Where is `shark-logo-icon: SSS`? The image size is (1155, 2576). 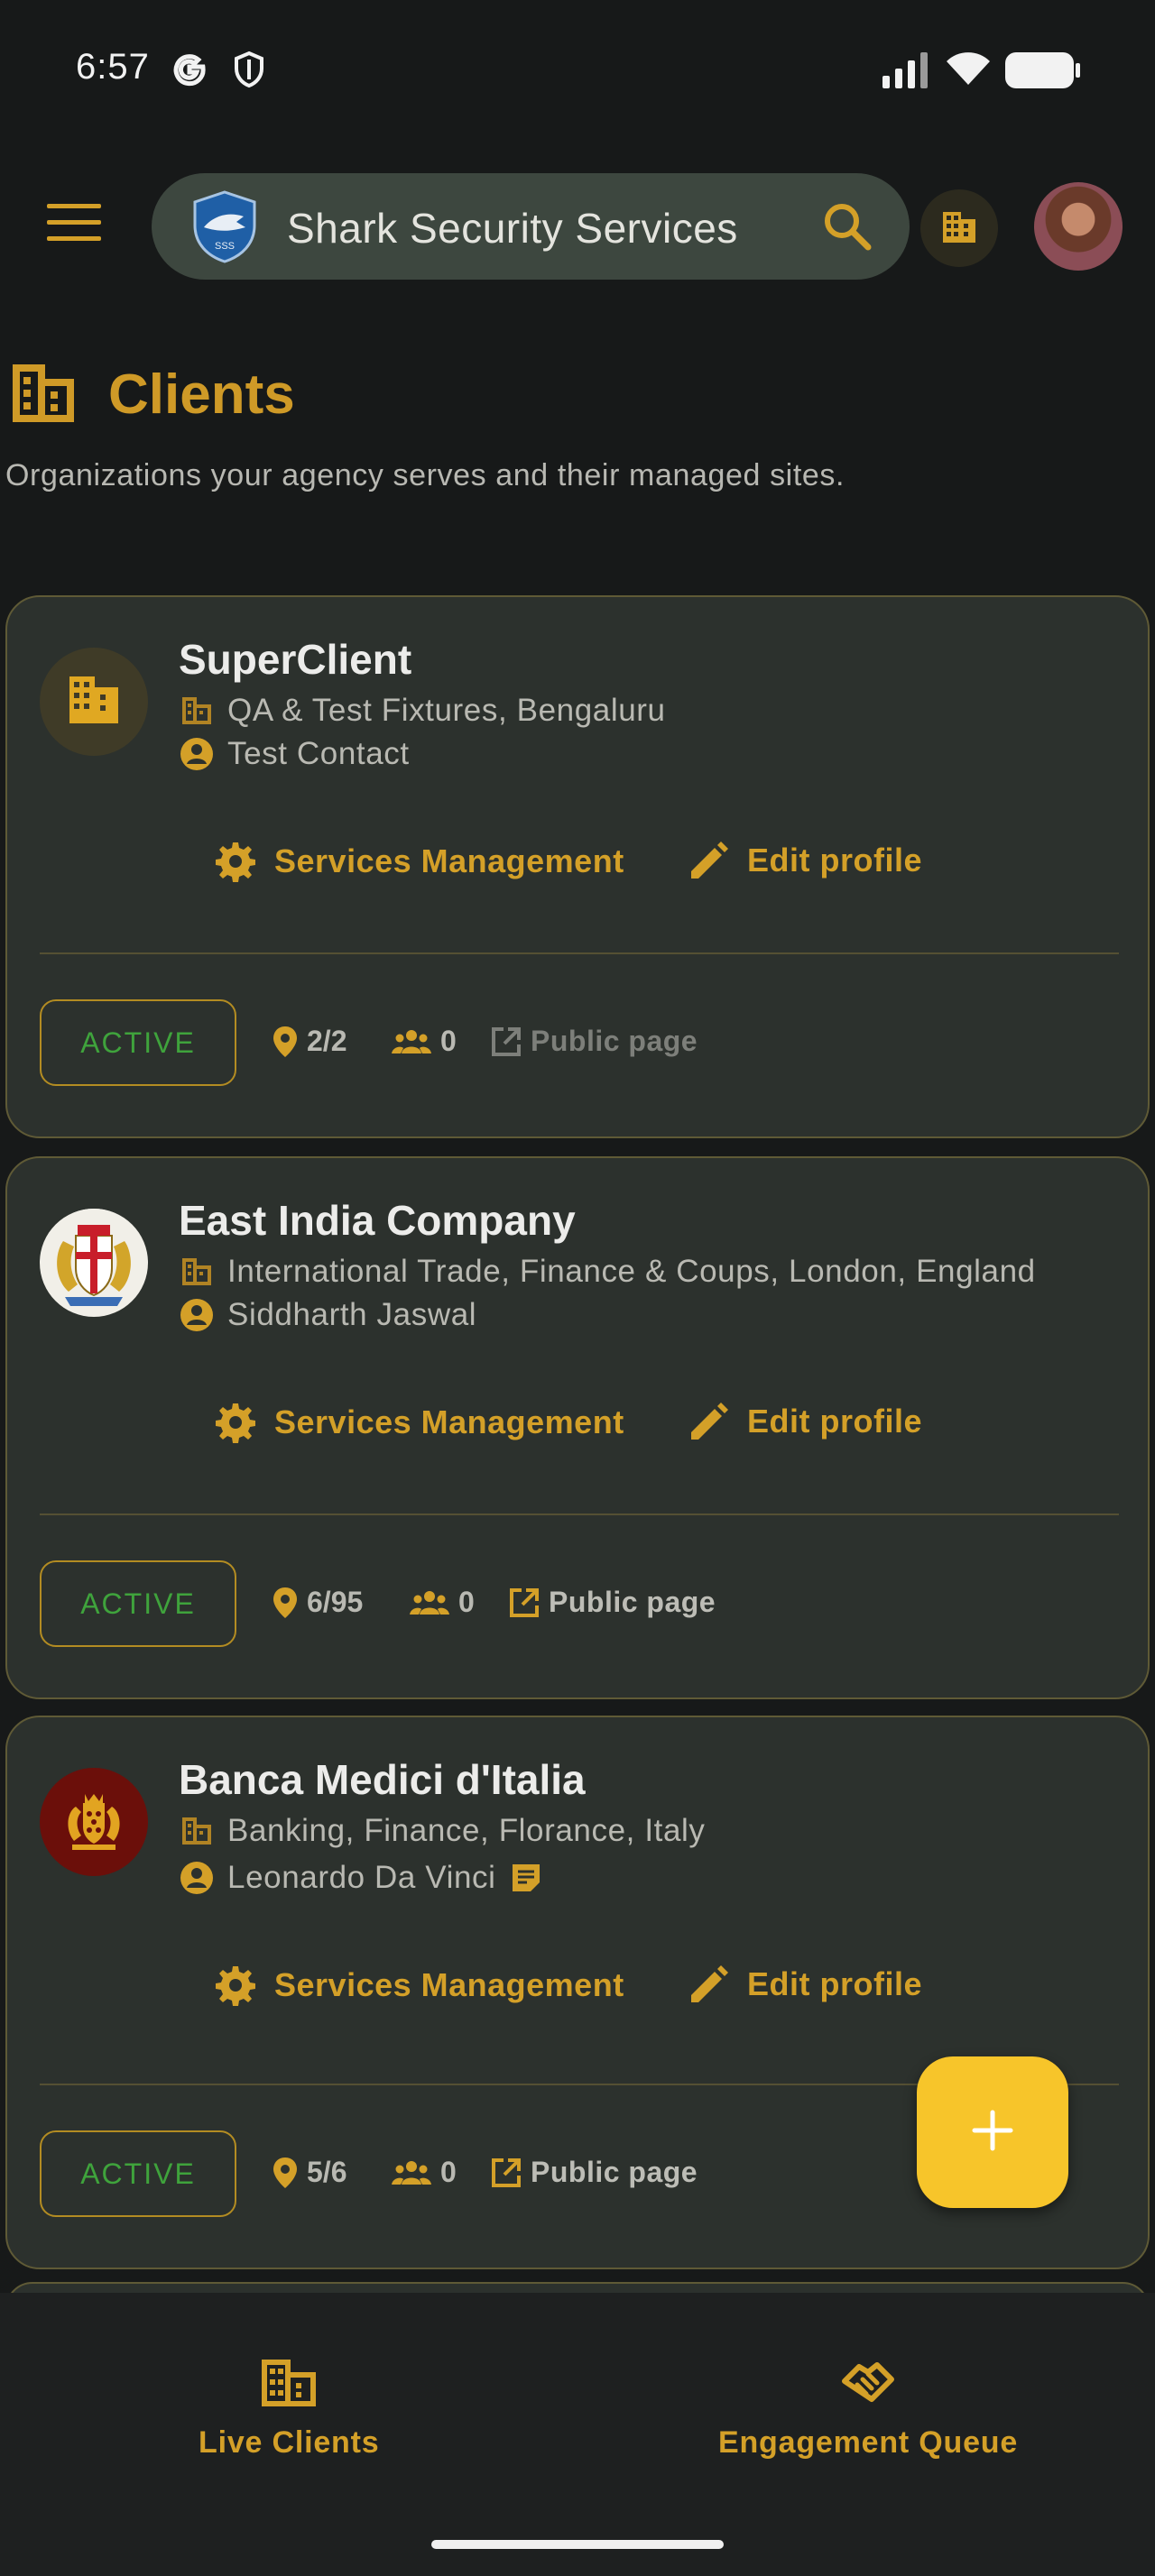
shark-logo-icon: SSS is located at coordinates (225, 226).